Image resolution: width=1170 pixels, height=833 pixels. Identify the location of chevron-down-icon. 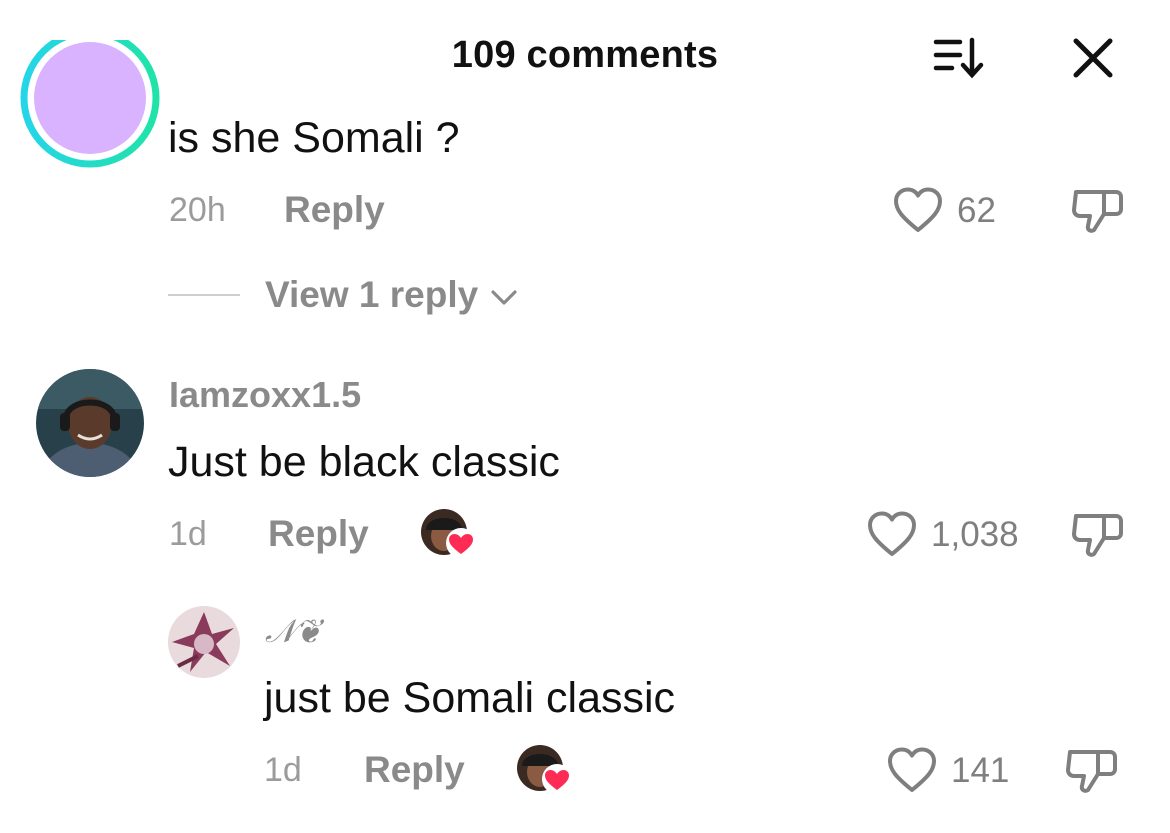
(503, 297).